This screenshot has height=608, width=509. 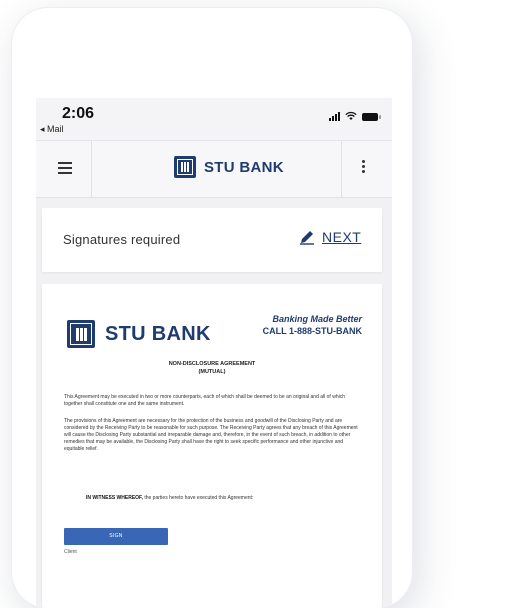 What do you see at coordinates (364, 167) in the screenshot?
I see `more-options-icon` at bounding box center [364, 167].